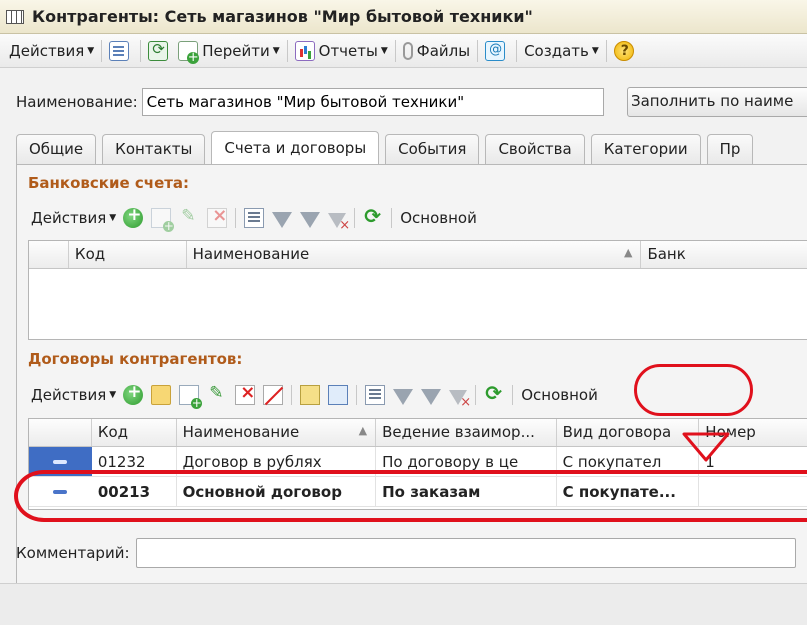  I want to click on add-folder-icon, so click(161, 395).